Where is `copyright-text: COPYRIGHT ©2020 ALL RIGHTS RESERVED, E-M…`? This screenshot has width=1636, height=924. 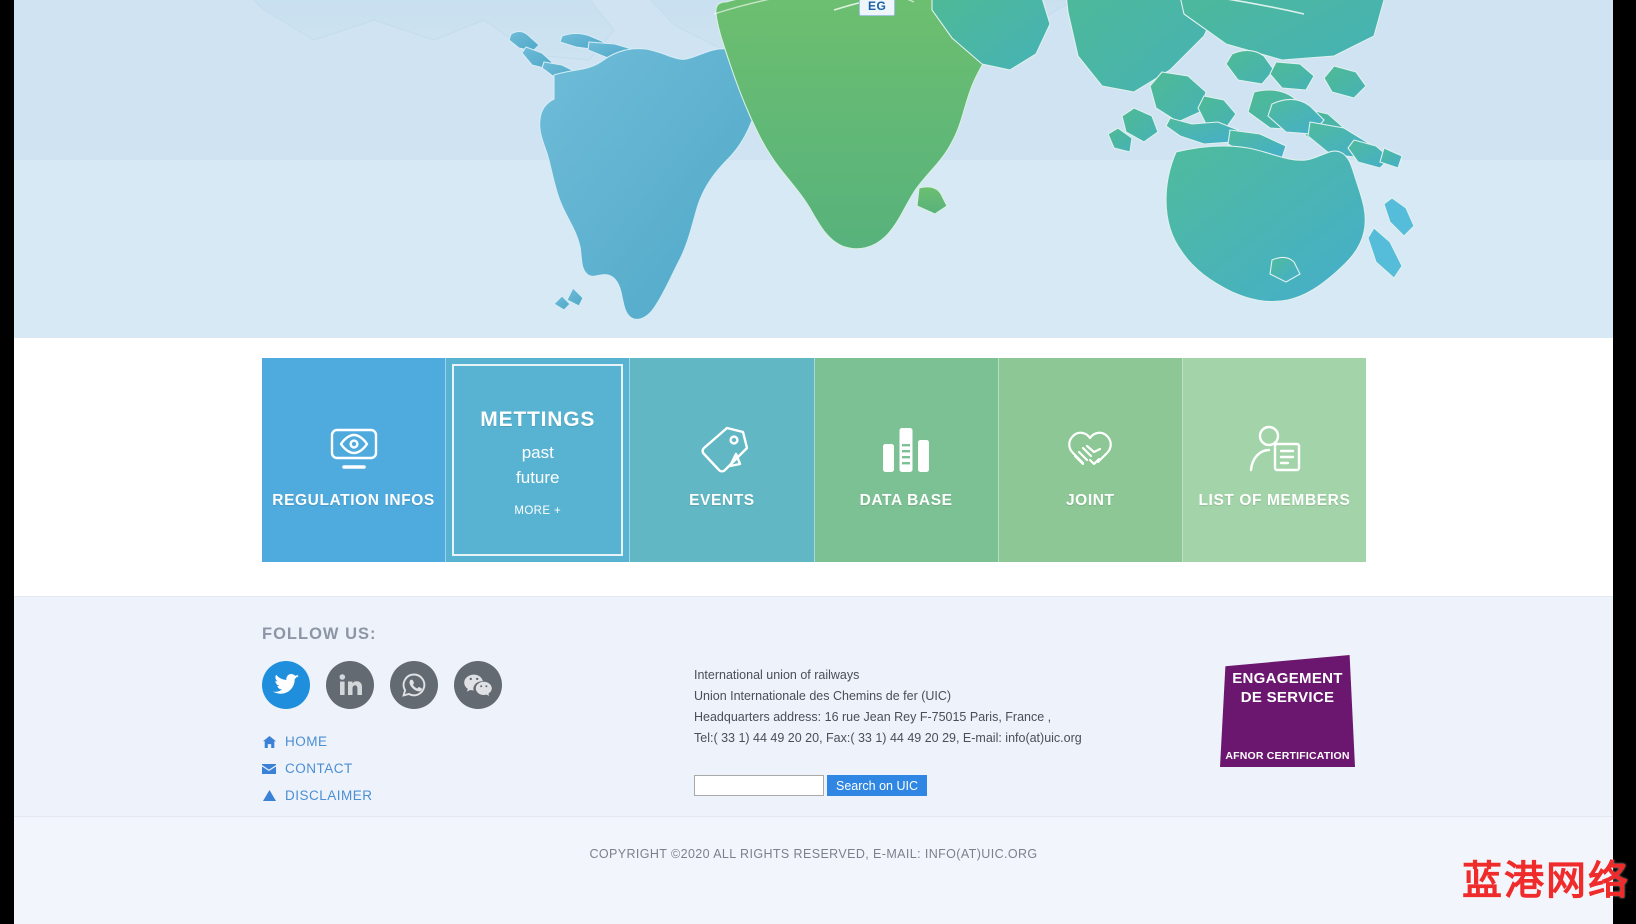 copyright-text: COPYRIGHT ©2020 ALL RIGHTS RESERVED, E-M… is located at coordinates (813, 854).